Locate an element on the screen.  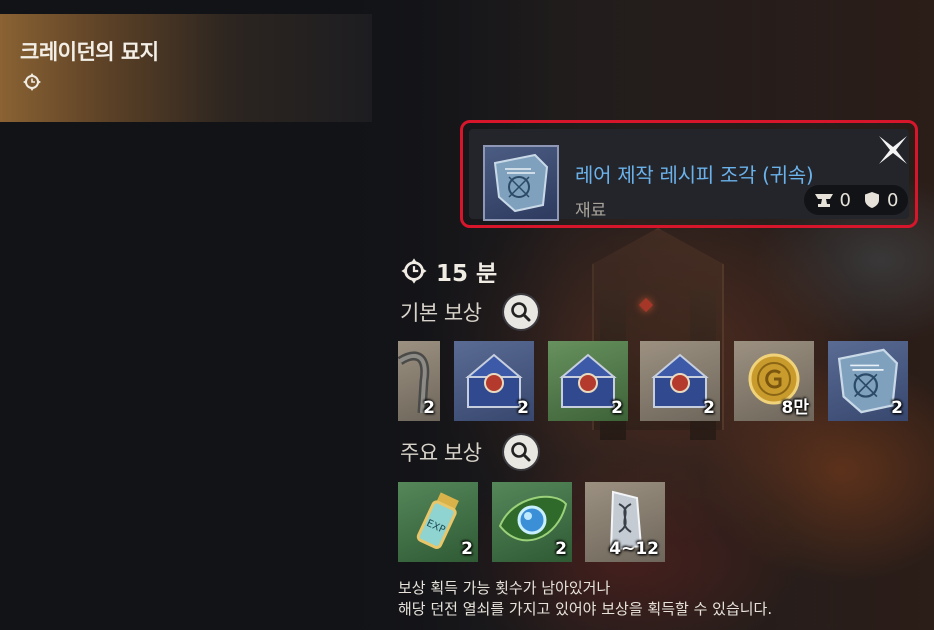
reward-count: 8만 is located at coordinates (795, 408).